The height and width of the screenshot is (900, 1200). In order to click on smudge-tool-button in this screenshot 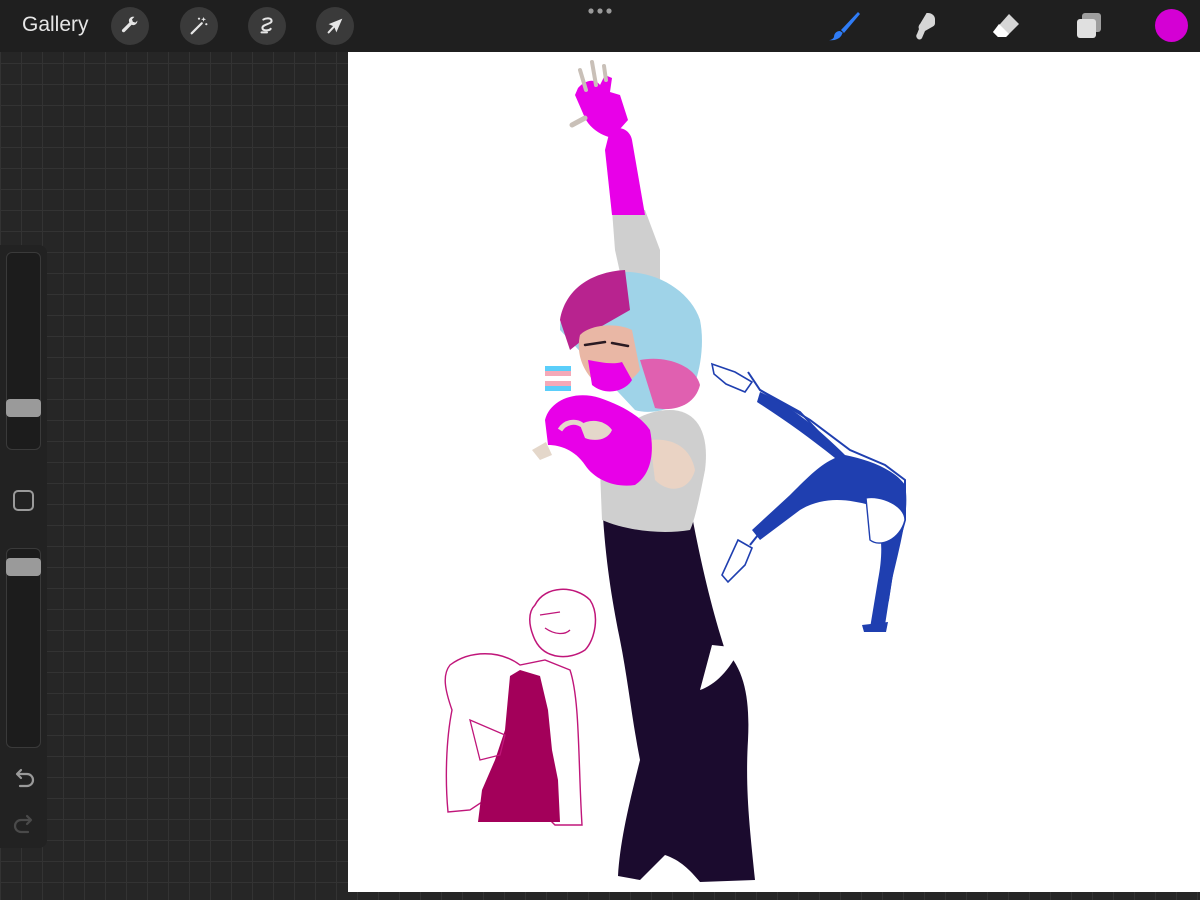, I will do `click(924, 26)`.